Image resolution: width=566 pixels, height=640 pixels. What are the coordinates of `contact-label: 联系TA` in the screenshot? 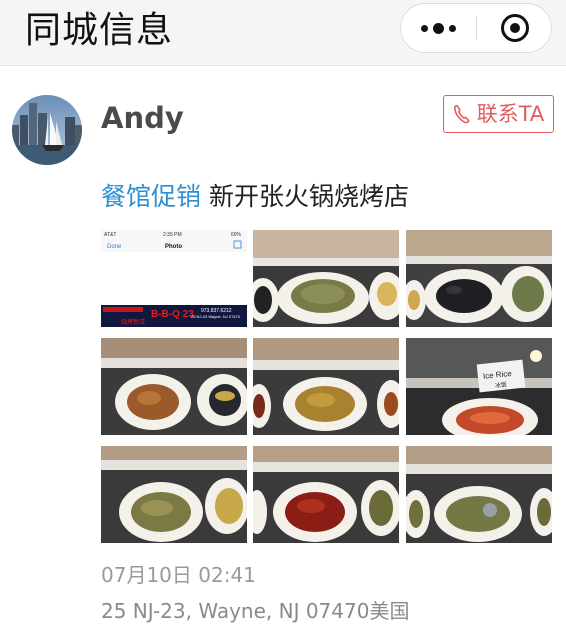 It's located at (510, 114).